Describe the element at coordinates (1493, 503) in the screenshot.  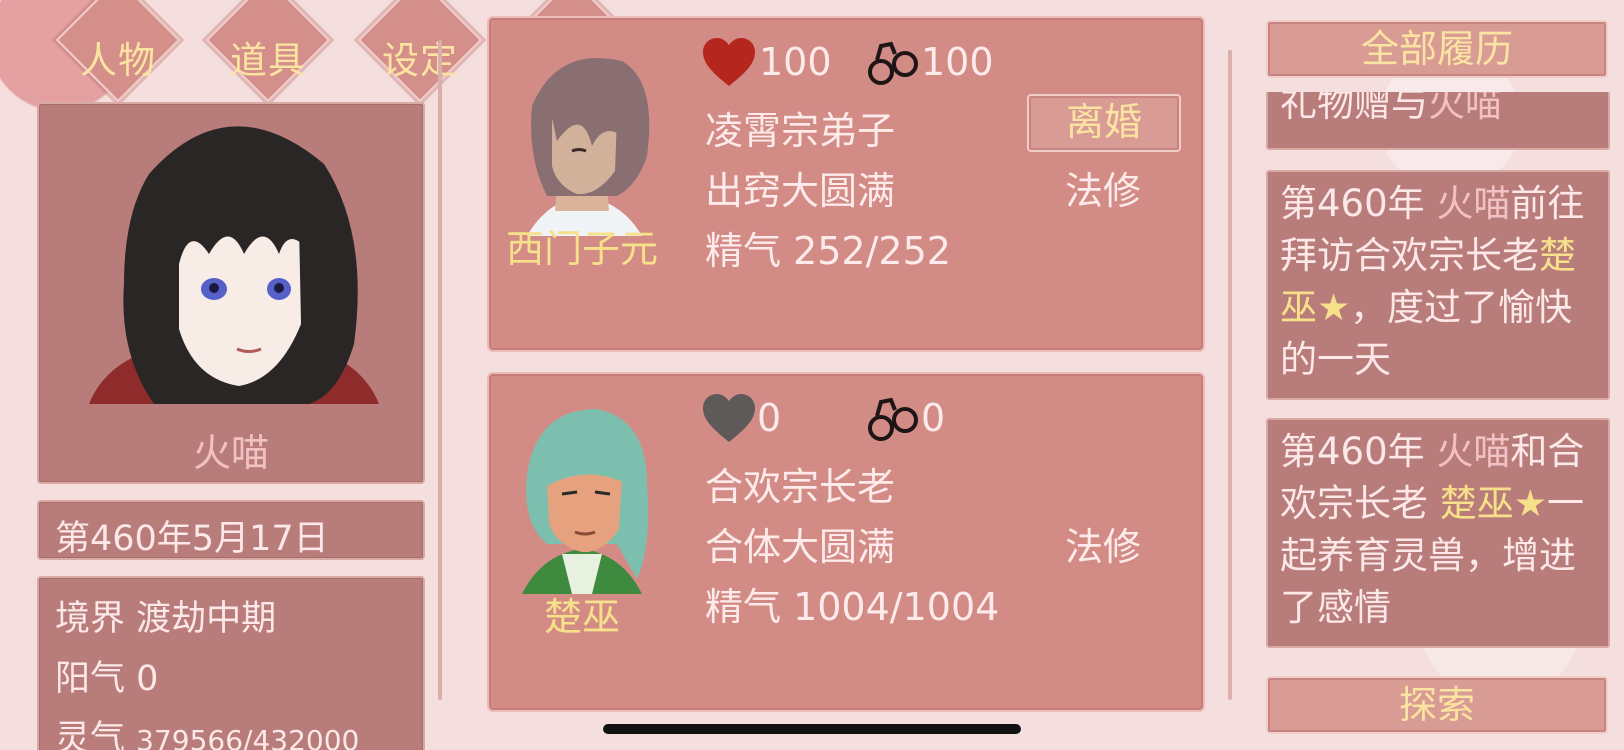
I see `log-name: 楚巫★` at that location.